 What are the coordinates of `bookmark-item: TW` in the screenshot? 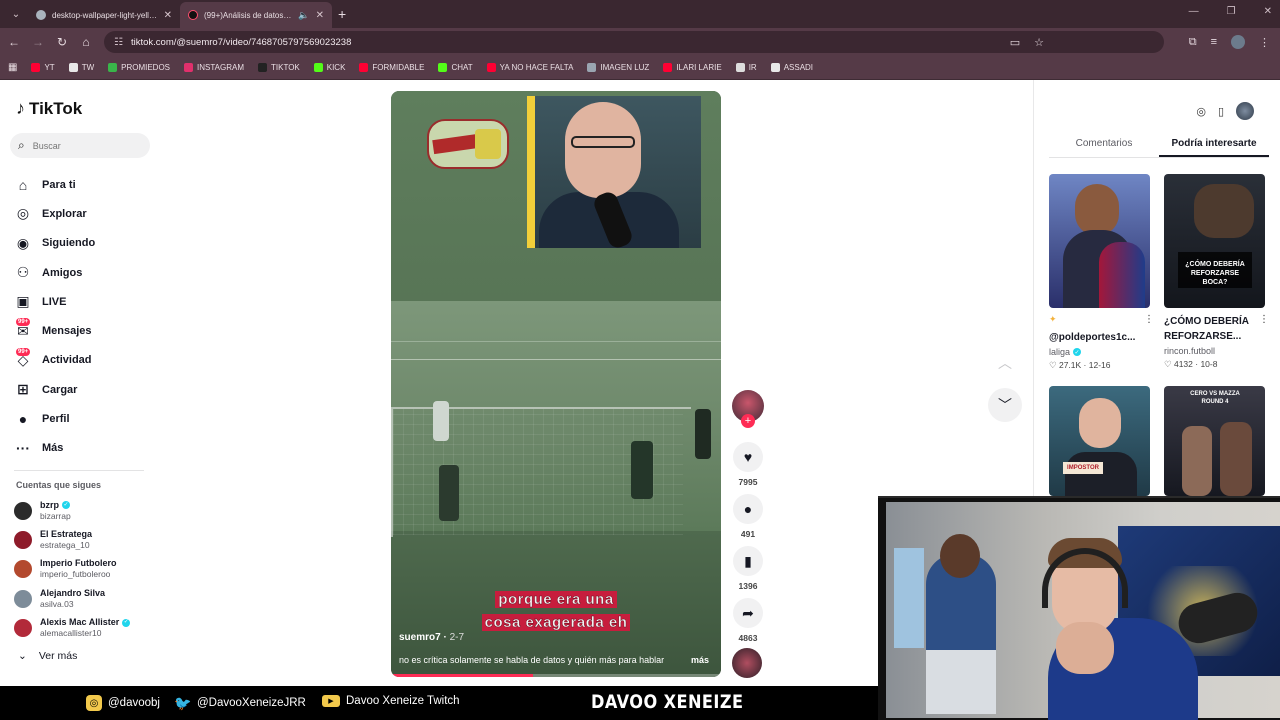 It's located at (81, 67).